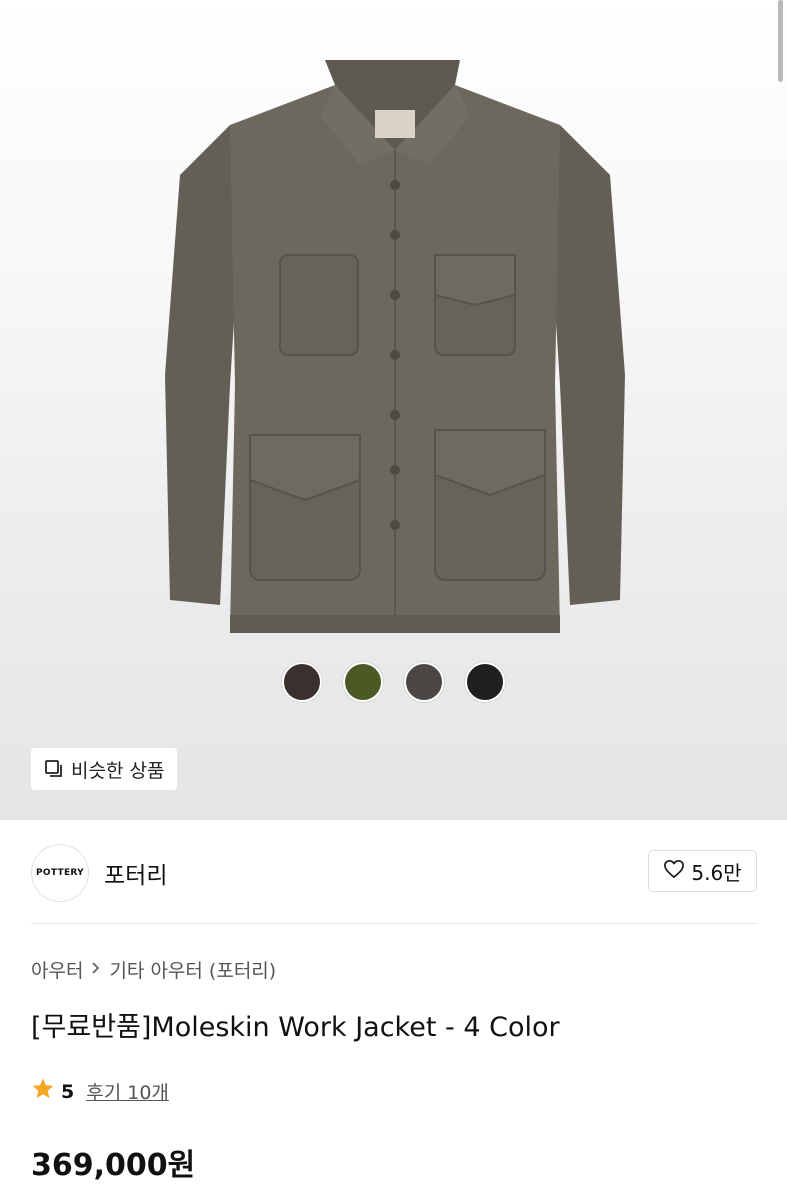 The image size is (787, 1200). I want to click on reviews-link: 후기 10개, so click(127, 1091).